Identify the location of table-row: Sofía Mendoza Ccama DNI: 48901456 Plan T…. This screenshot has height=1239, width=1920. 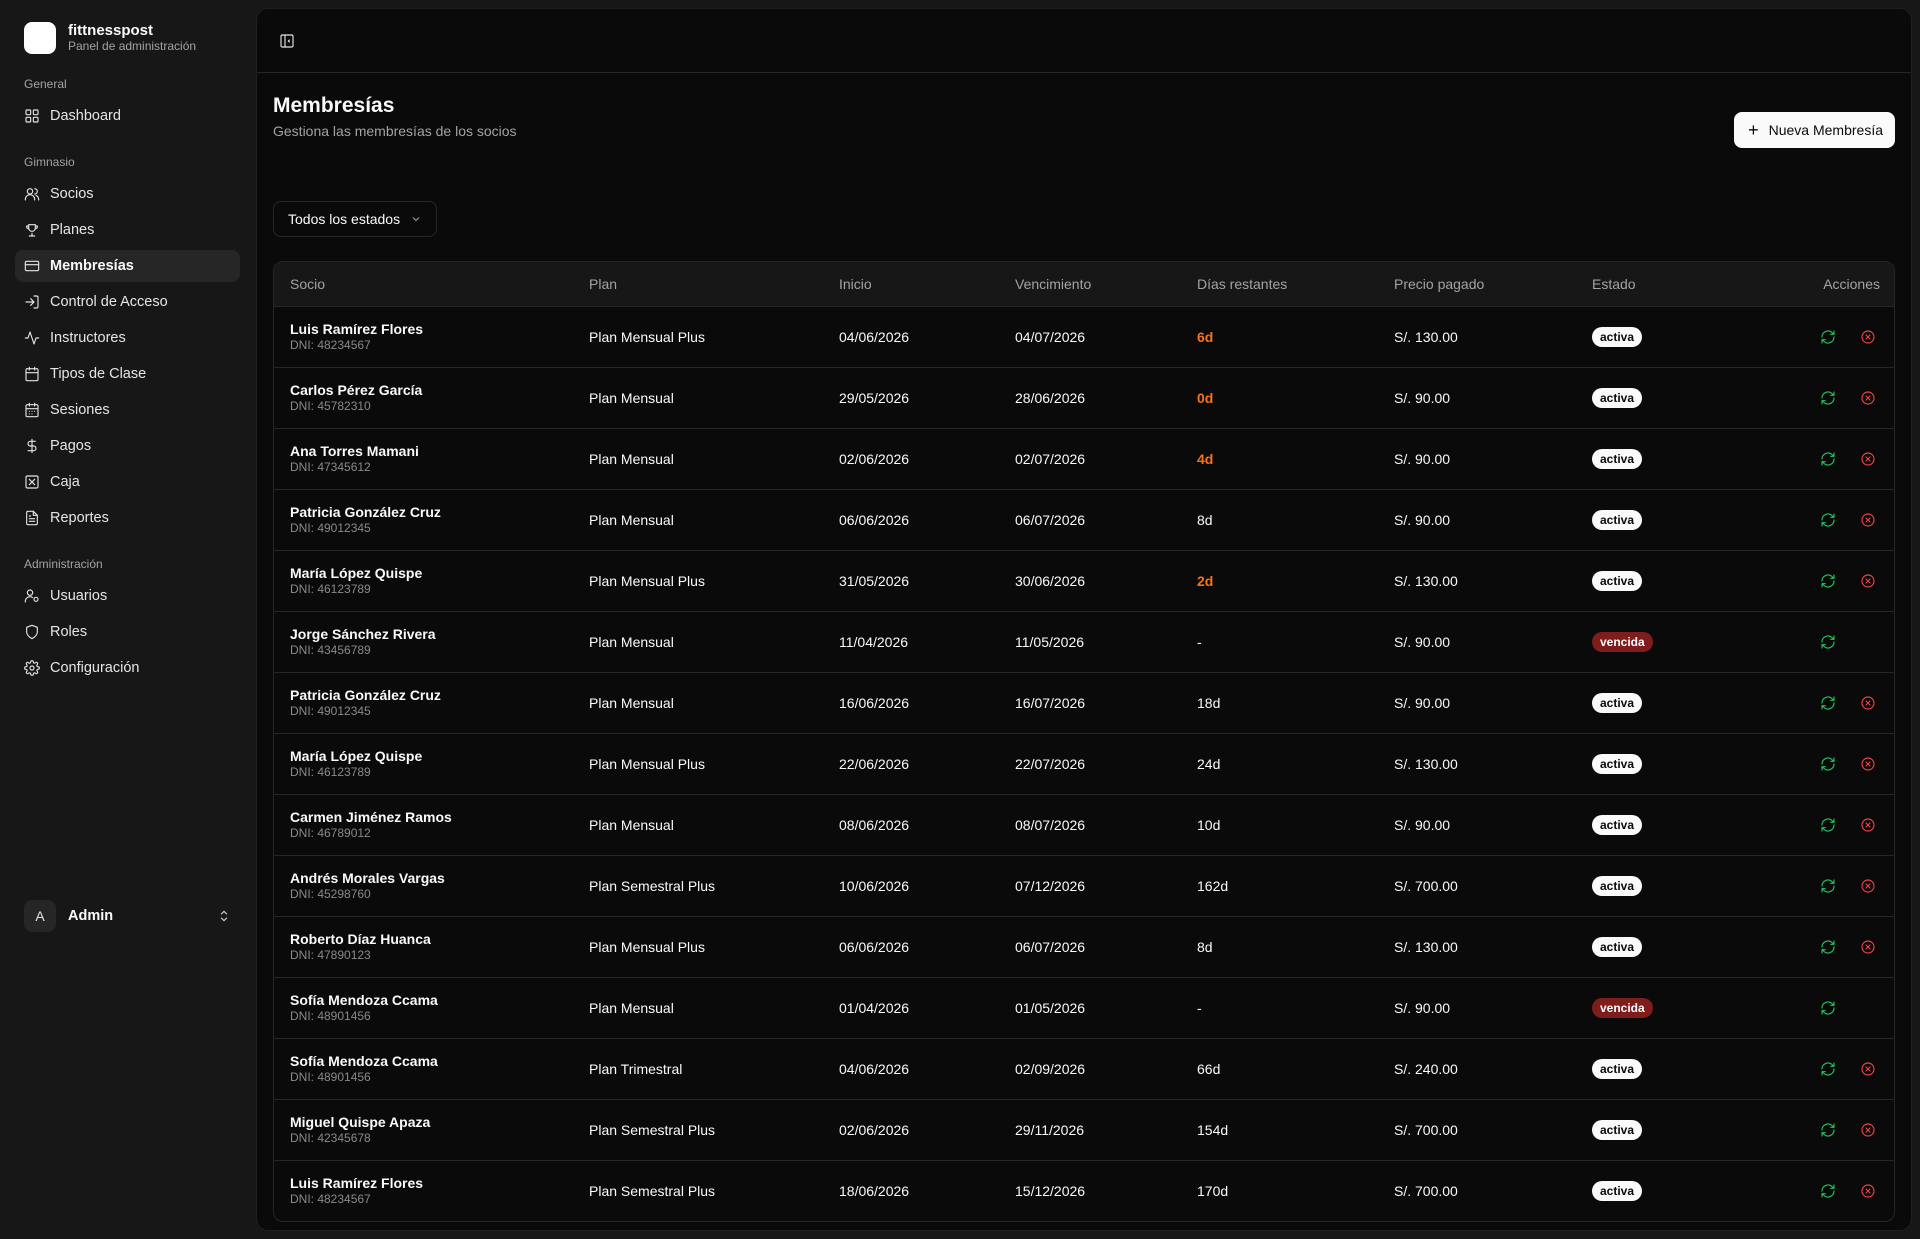
(1084, 1068).